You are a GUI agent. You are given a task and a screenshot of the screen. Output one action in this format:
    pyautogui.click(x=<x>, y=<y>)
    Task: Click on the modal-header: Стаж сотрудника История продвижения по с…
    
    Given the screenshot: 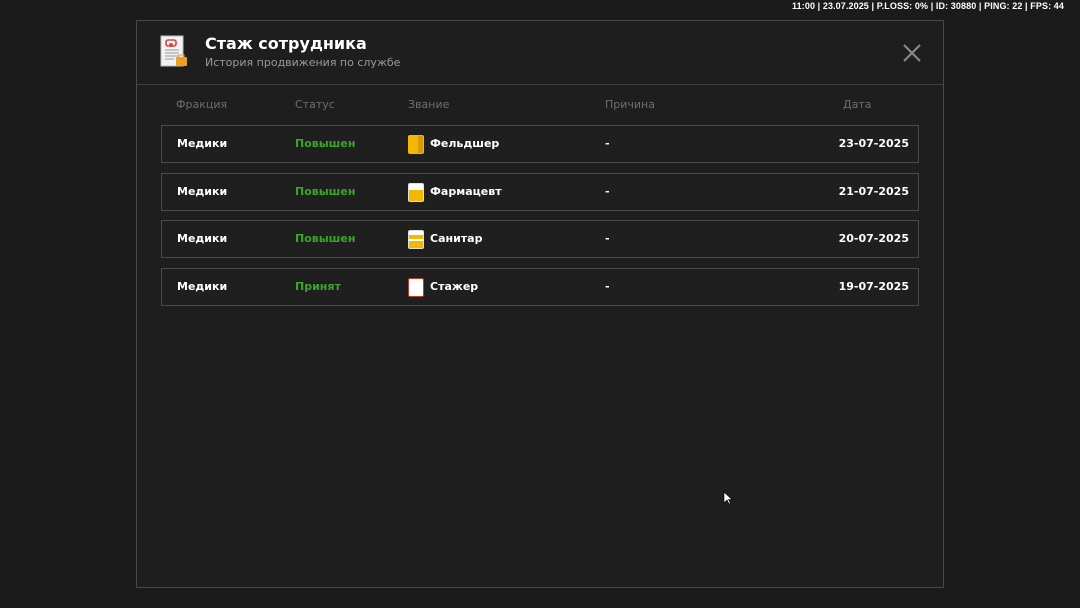 What is the action you would take?
    pyautogui.click(x=540, y=53)
    